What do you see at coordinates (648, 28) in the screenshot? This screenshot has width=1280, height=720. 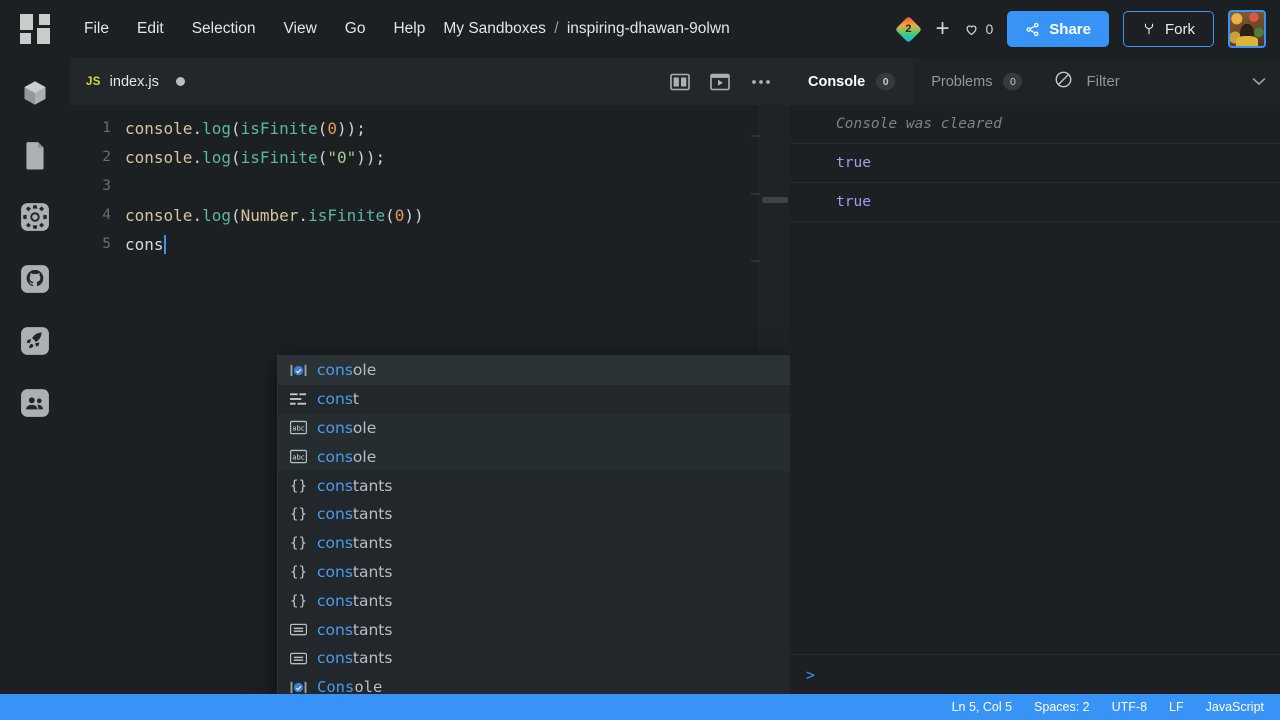 I see `breadcrumb-sandbox-name: inspiring-dhawan-9olwn` at bounding box center [648, 28].